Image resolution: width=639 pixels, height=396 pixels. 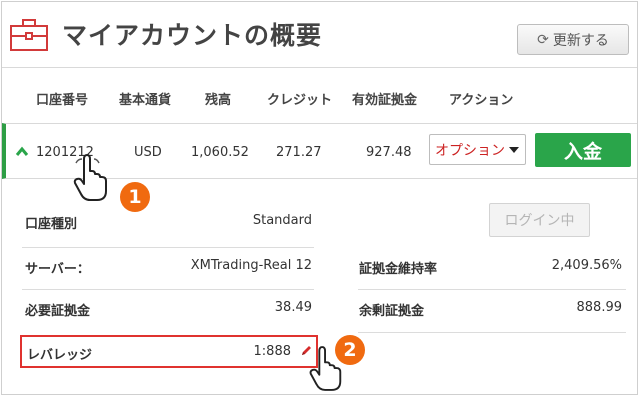 What do you see at coordinates (300, 100) in the screenshot?
I see `column-header-credit: クレジット` at bounding box center [300, 100].